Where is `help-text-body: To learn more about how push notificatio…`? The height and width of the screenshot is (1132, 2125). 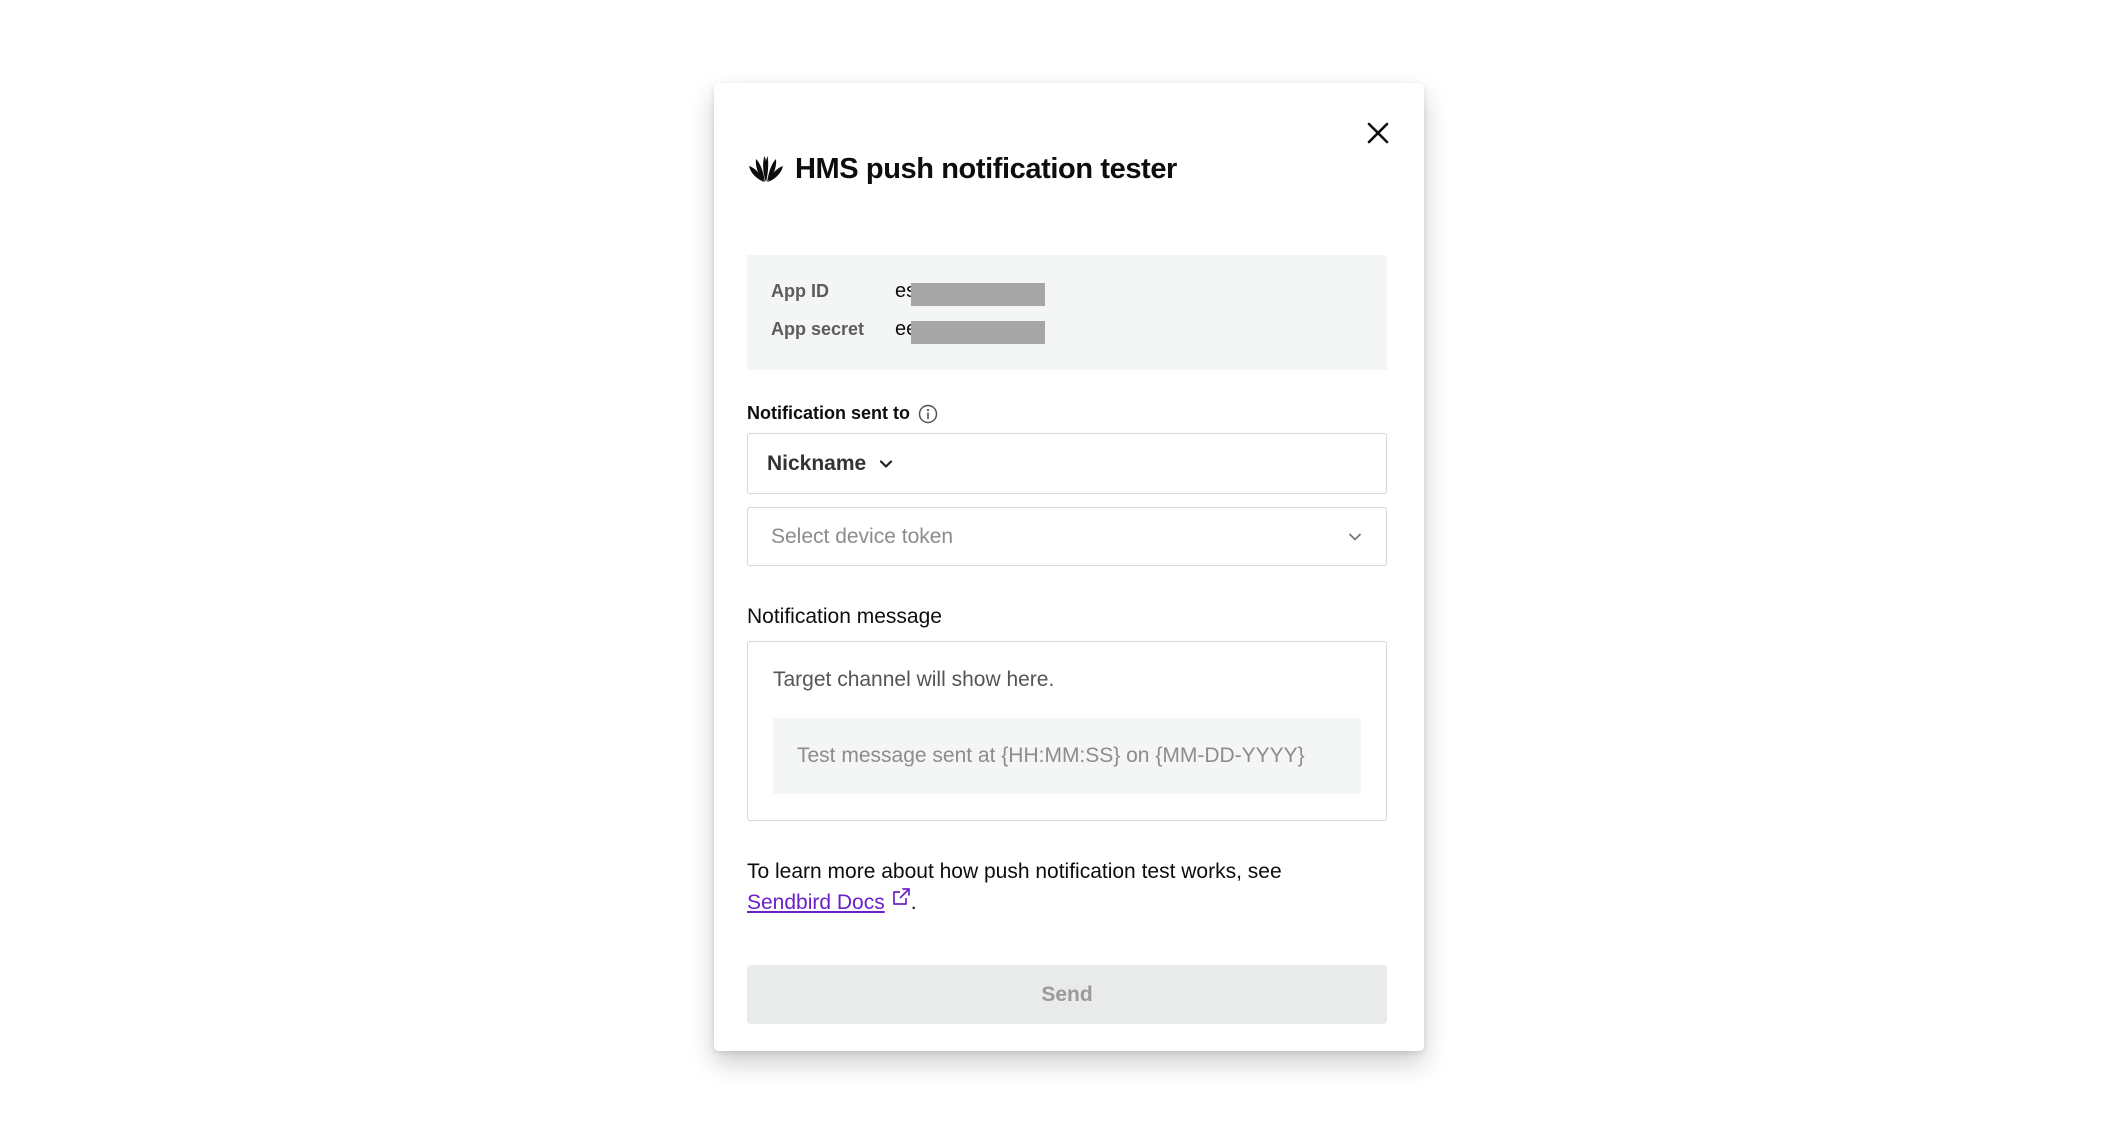 help-text-body: To learn more about how push notificatio… is located at coordinates (1014, 871).